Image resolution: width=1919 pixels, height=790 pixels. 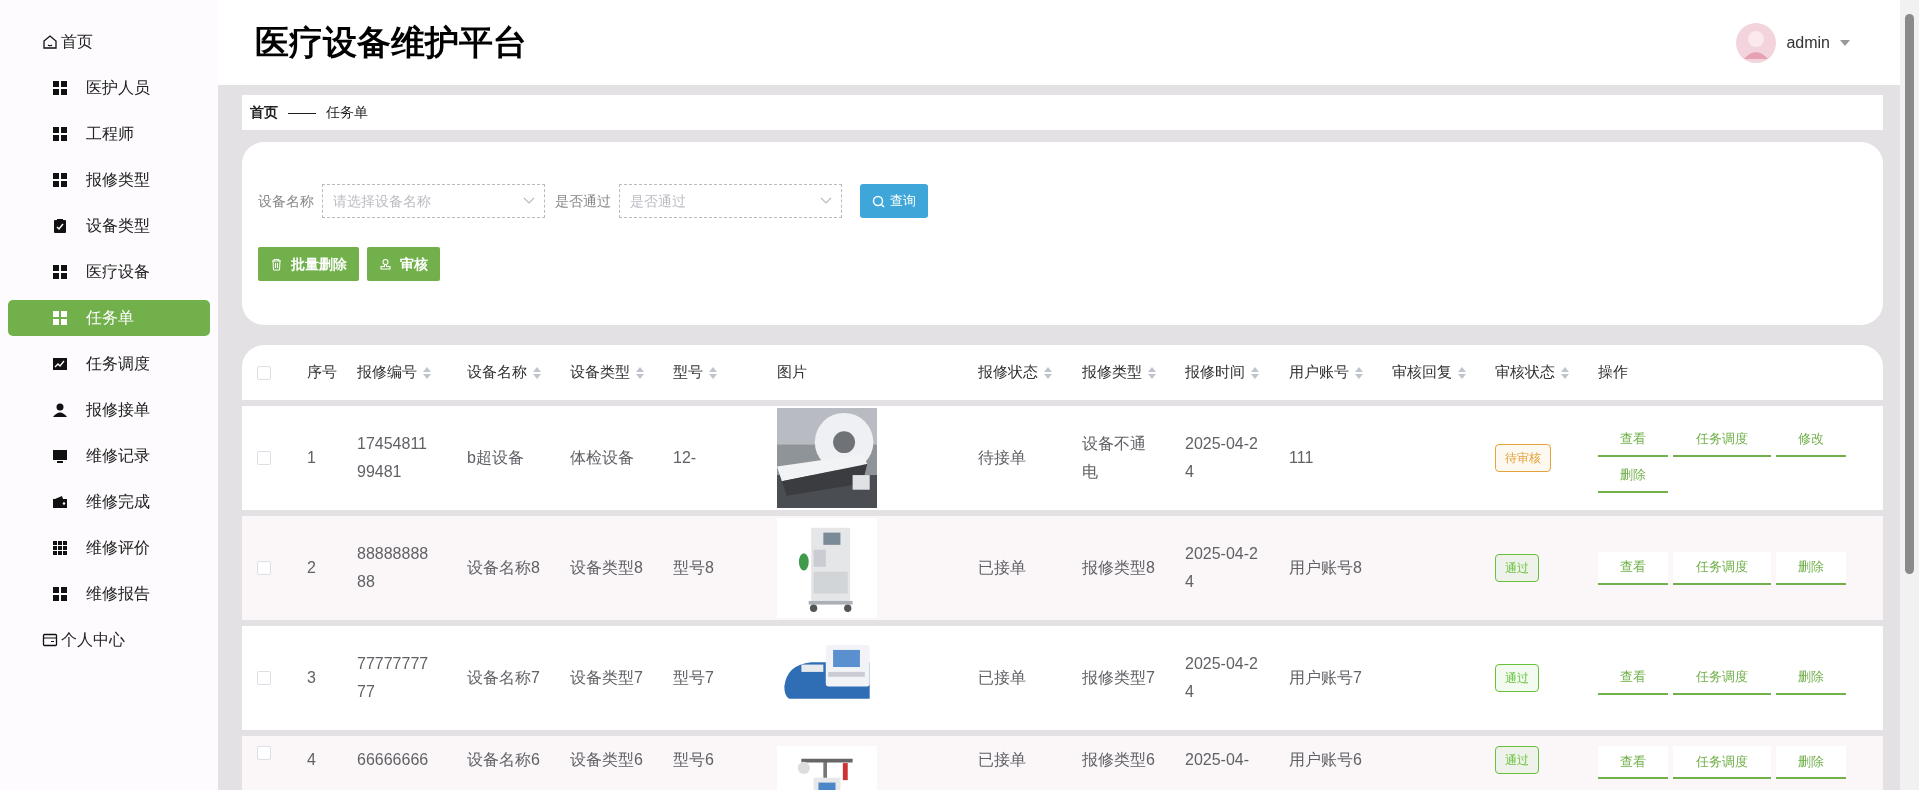 I want to click on column-header: 报修状态, so click(x=1008, y=372).